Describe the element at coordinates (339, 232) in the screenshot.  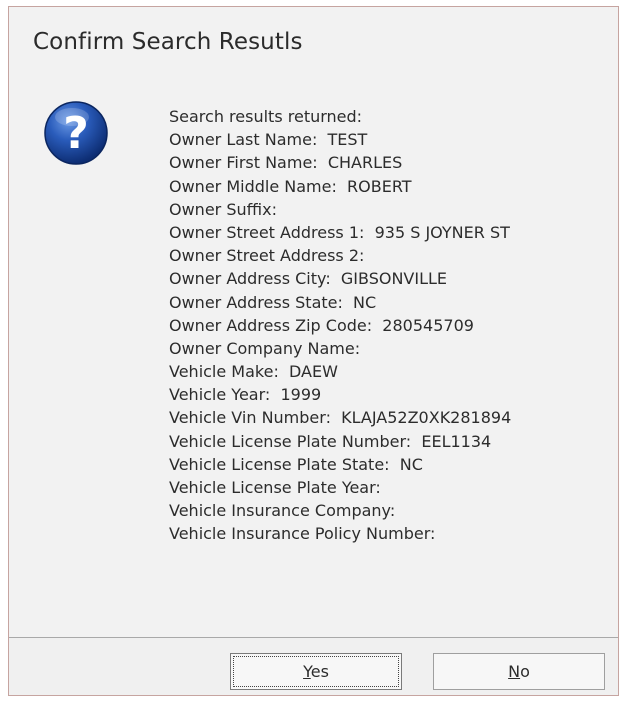
I see `owner-street-address-1-line: Owner Street Address 1: 935 S JOYNER ST` at that location.